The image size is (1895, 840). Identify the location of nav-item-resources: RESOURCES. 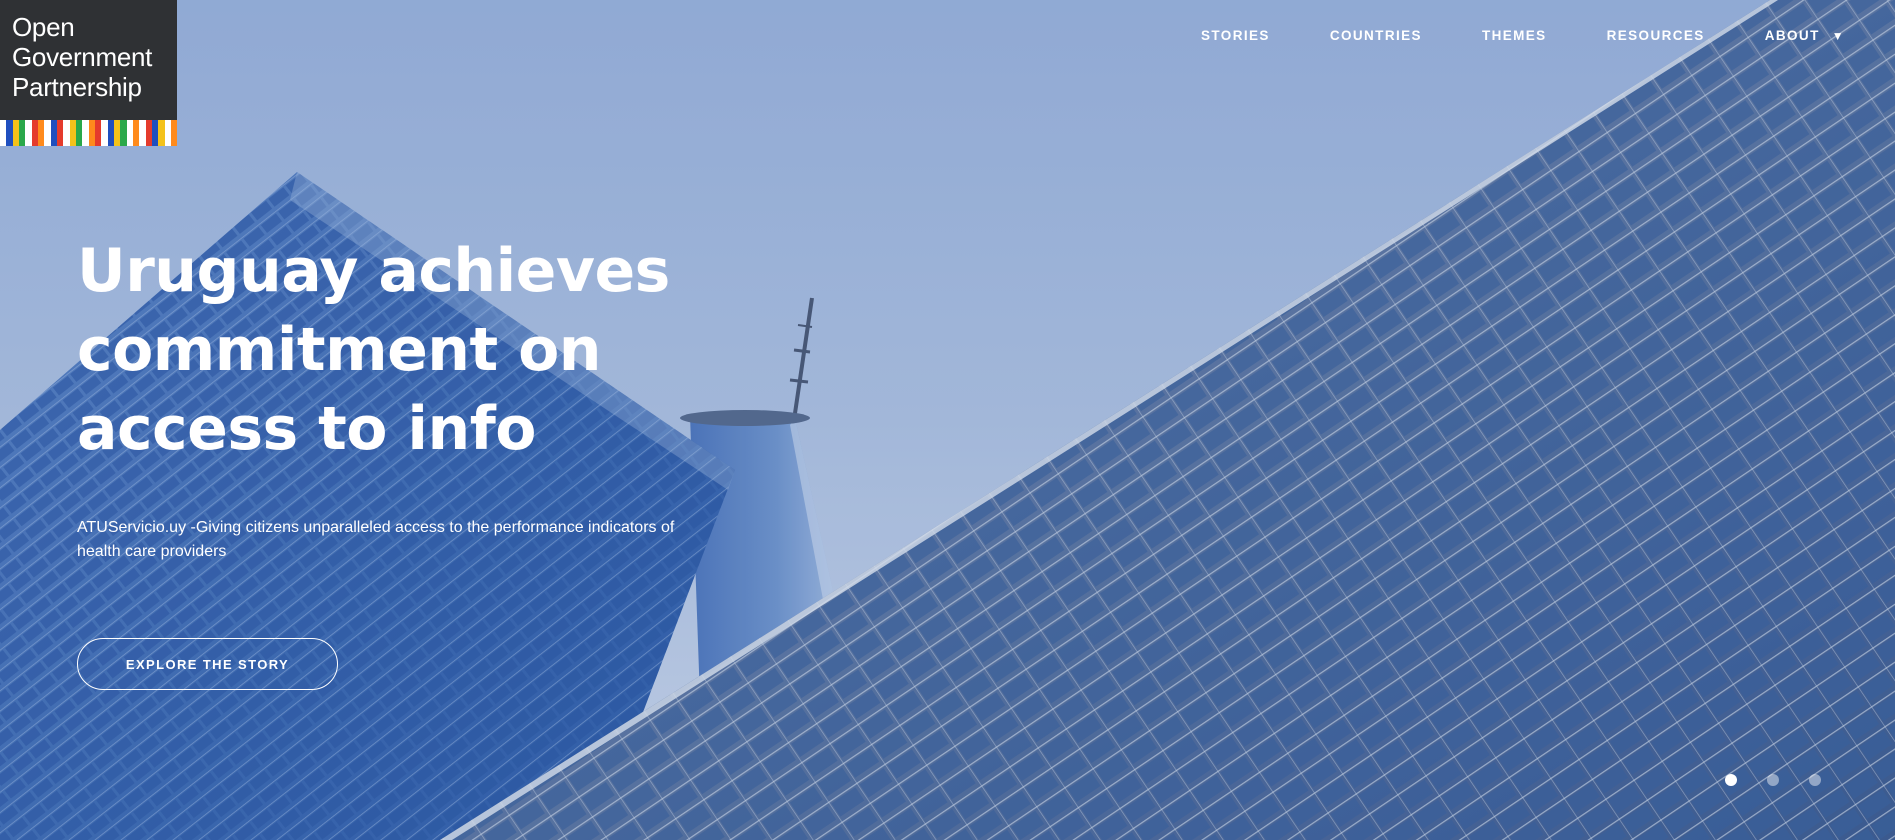
(1656, 35).